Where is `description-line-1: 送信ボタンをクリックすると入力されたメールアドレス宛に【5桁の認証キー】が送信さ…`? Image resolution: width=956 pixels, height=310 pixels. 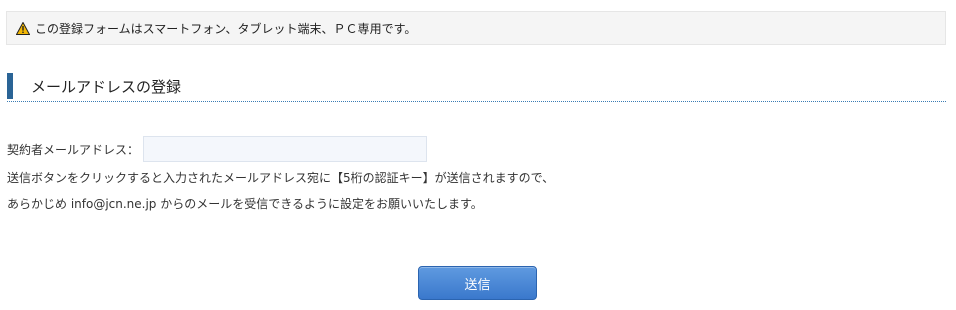 description-line-1: 送信ボタンをクリックすると入力されたメールアドレス宛に【5桁の認証キー】が送信さ… is located at coordinates (281, 178).